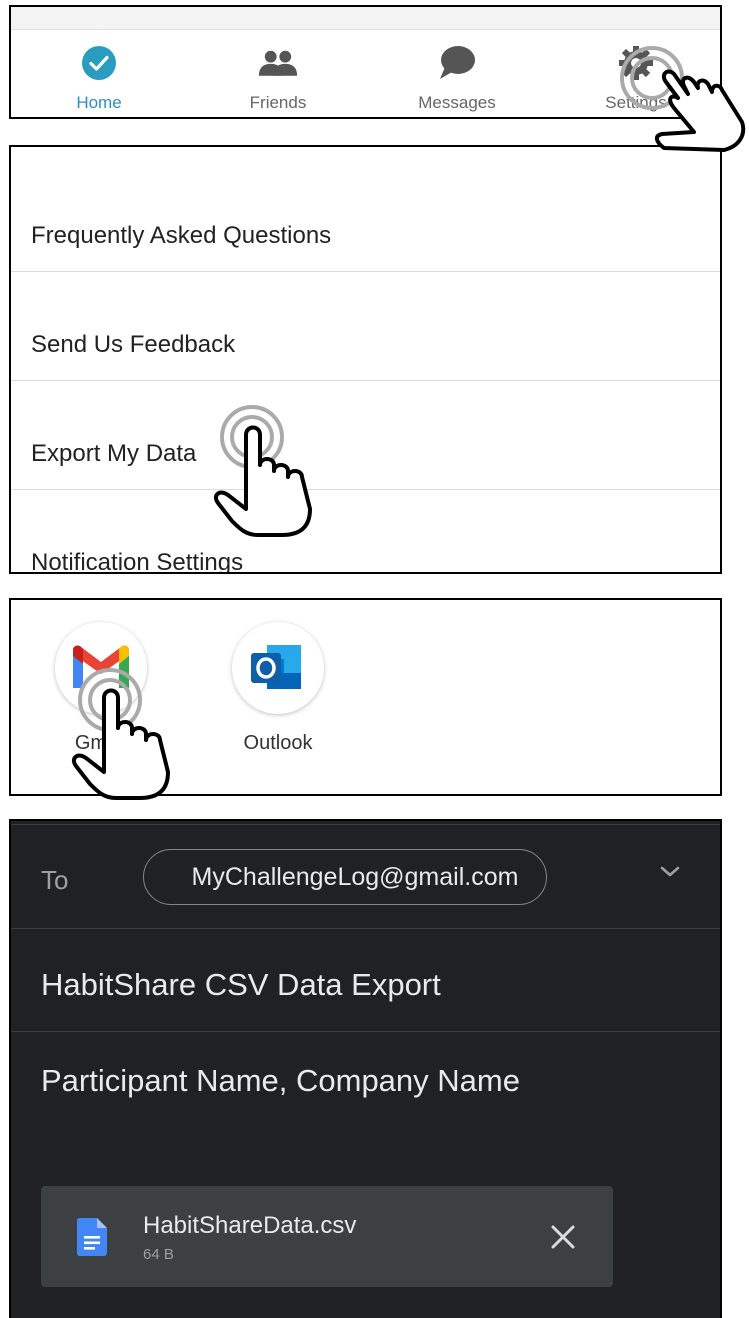 The width and height of the screenshot is (749, 1318). Describe the element at coordinates (101, 668) in the screenshot. I see `gmail-icon` at that location.